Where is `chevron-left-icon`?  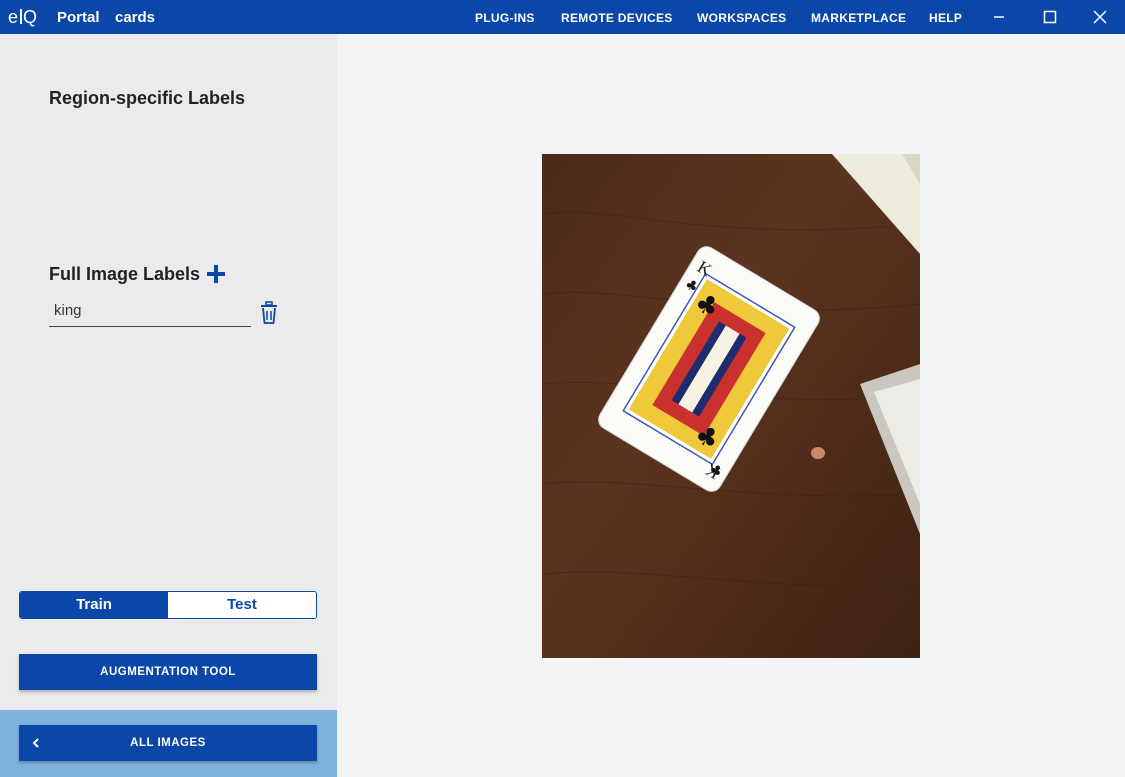
chevron-left-icon is located at coordinates (35, 743).